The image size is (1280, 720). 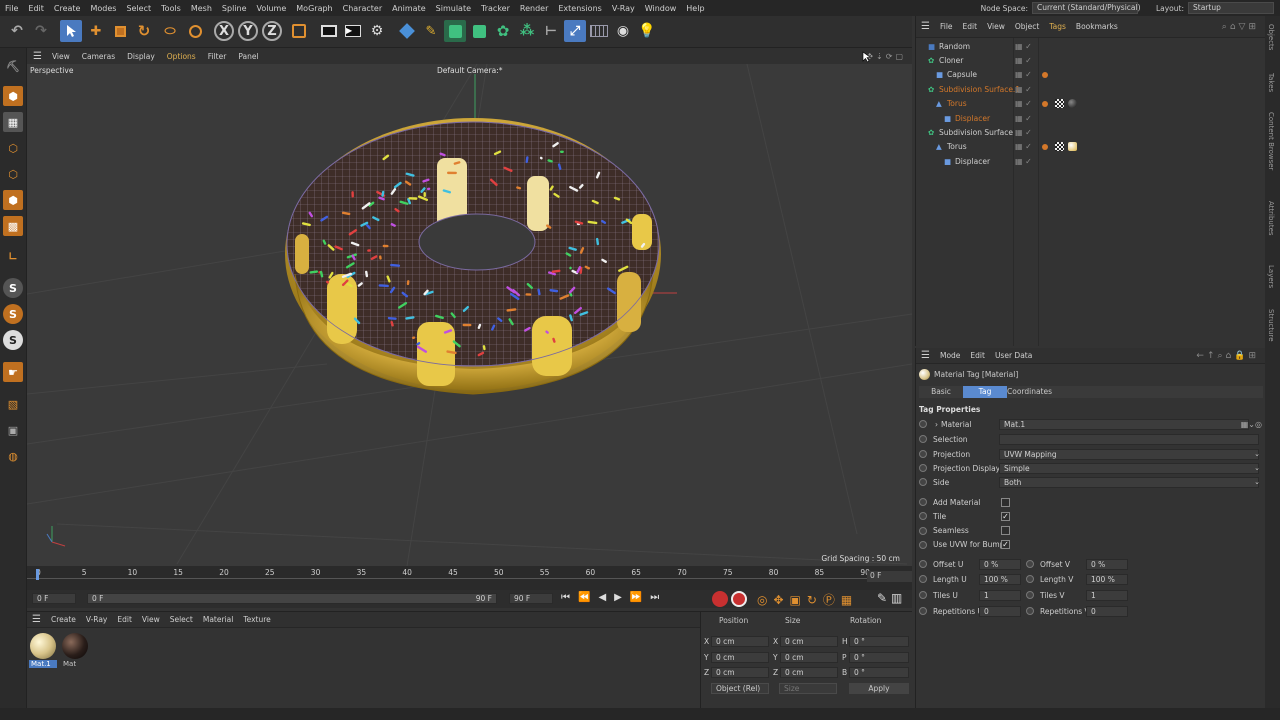 What do you see at coordinates (171, 8) in the screenshot?
I see `menu-tools: Tools` at bounding box center [171, 8].